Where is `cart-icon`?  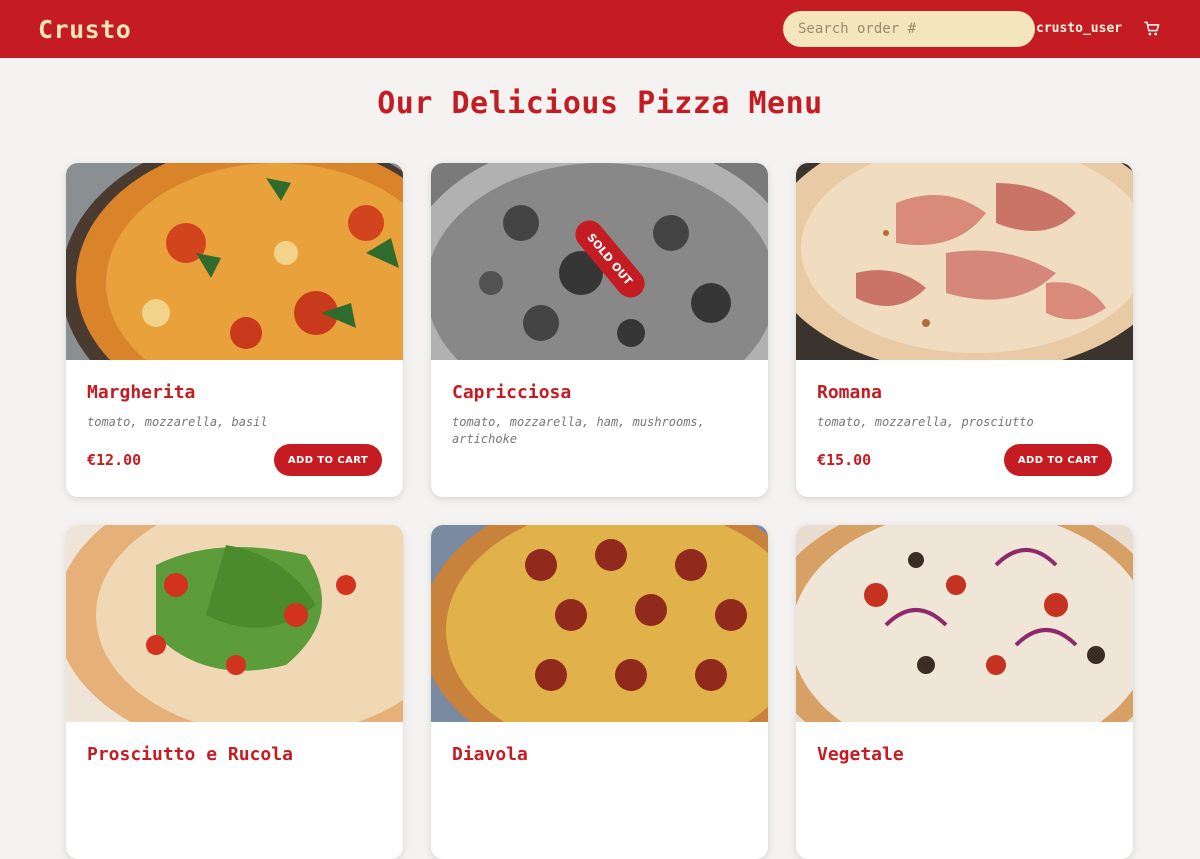
cart-icon is located at coordinates (1152, 29).